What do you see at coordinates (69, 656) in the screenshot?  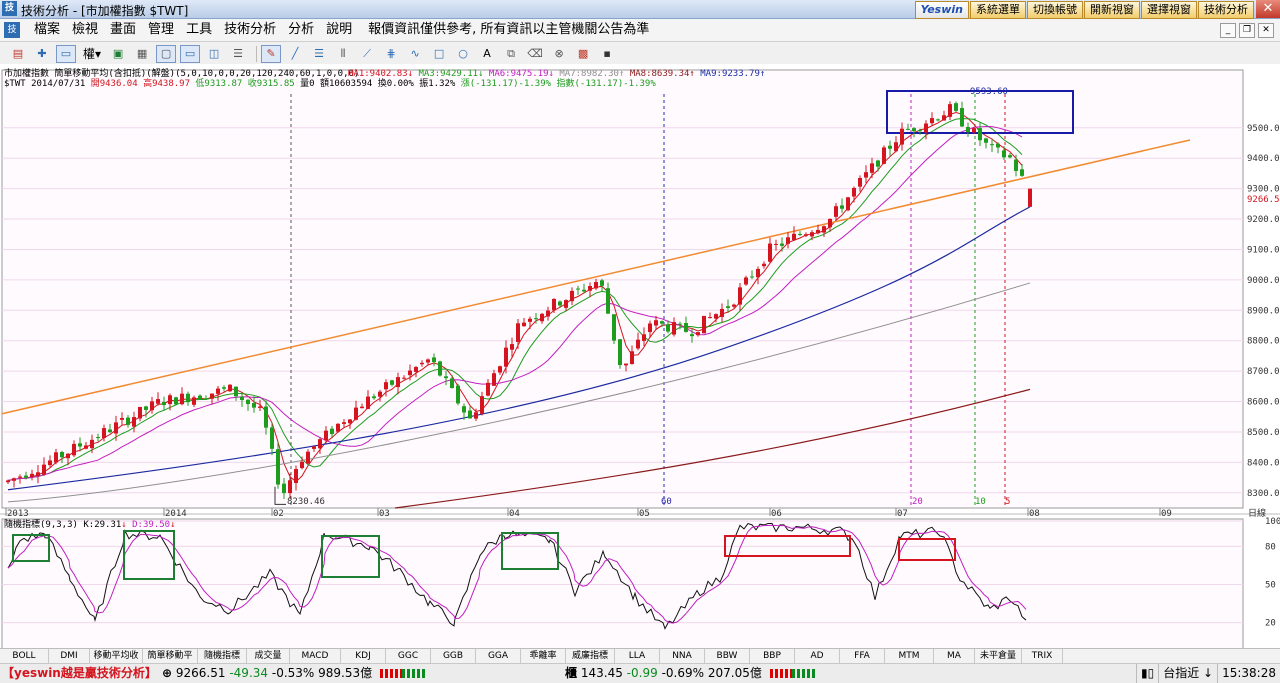 I see `indicator-tab: DMI` at bounding box center [69, 656].